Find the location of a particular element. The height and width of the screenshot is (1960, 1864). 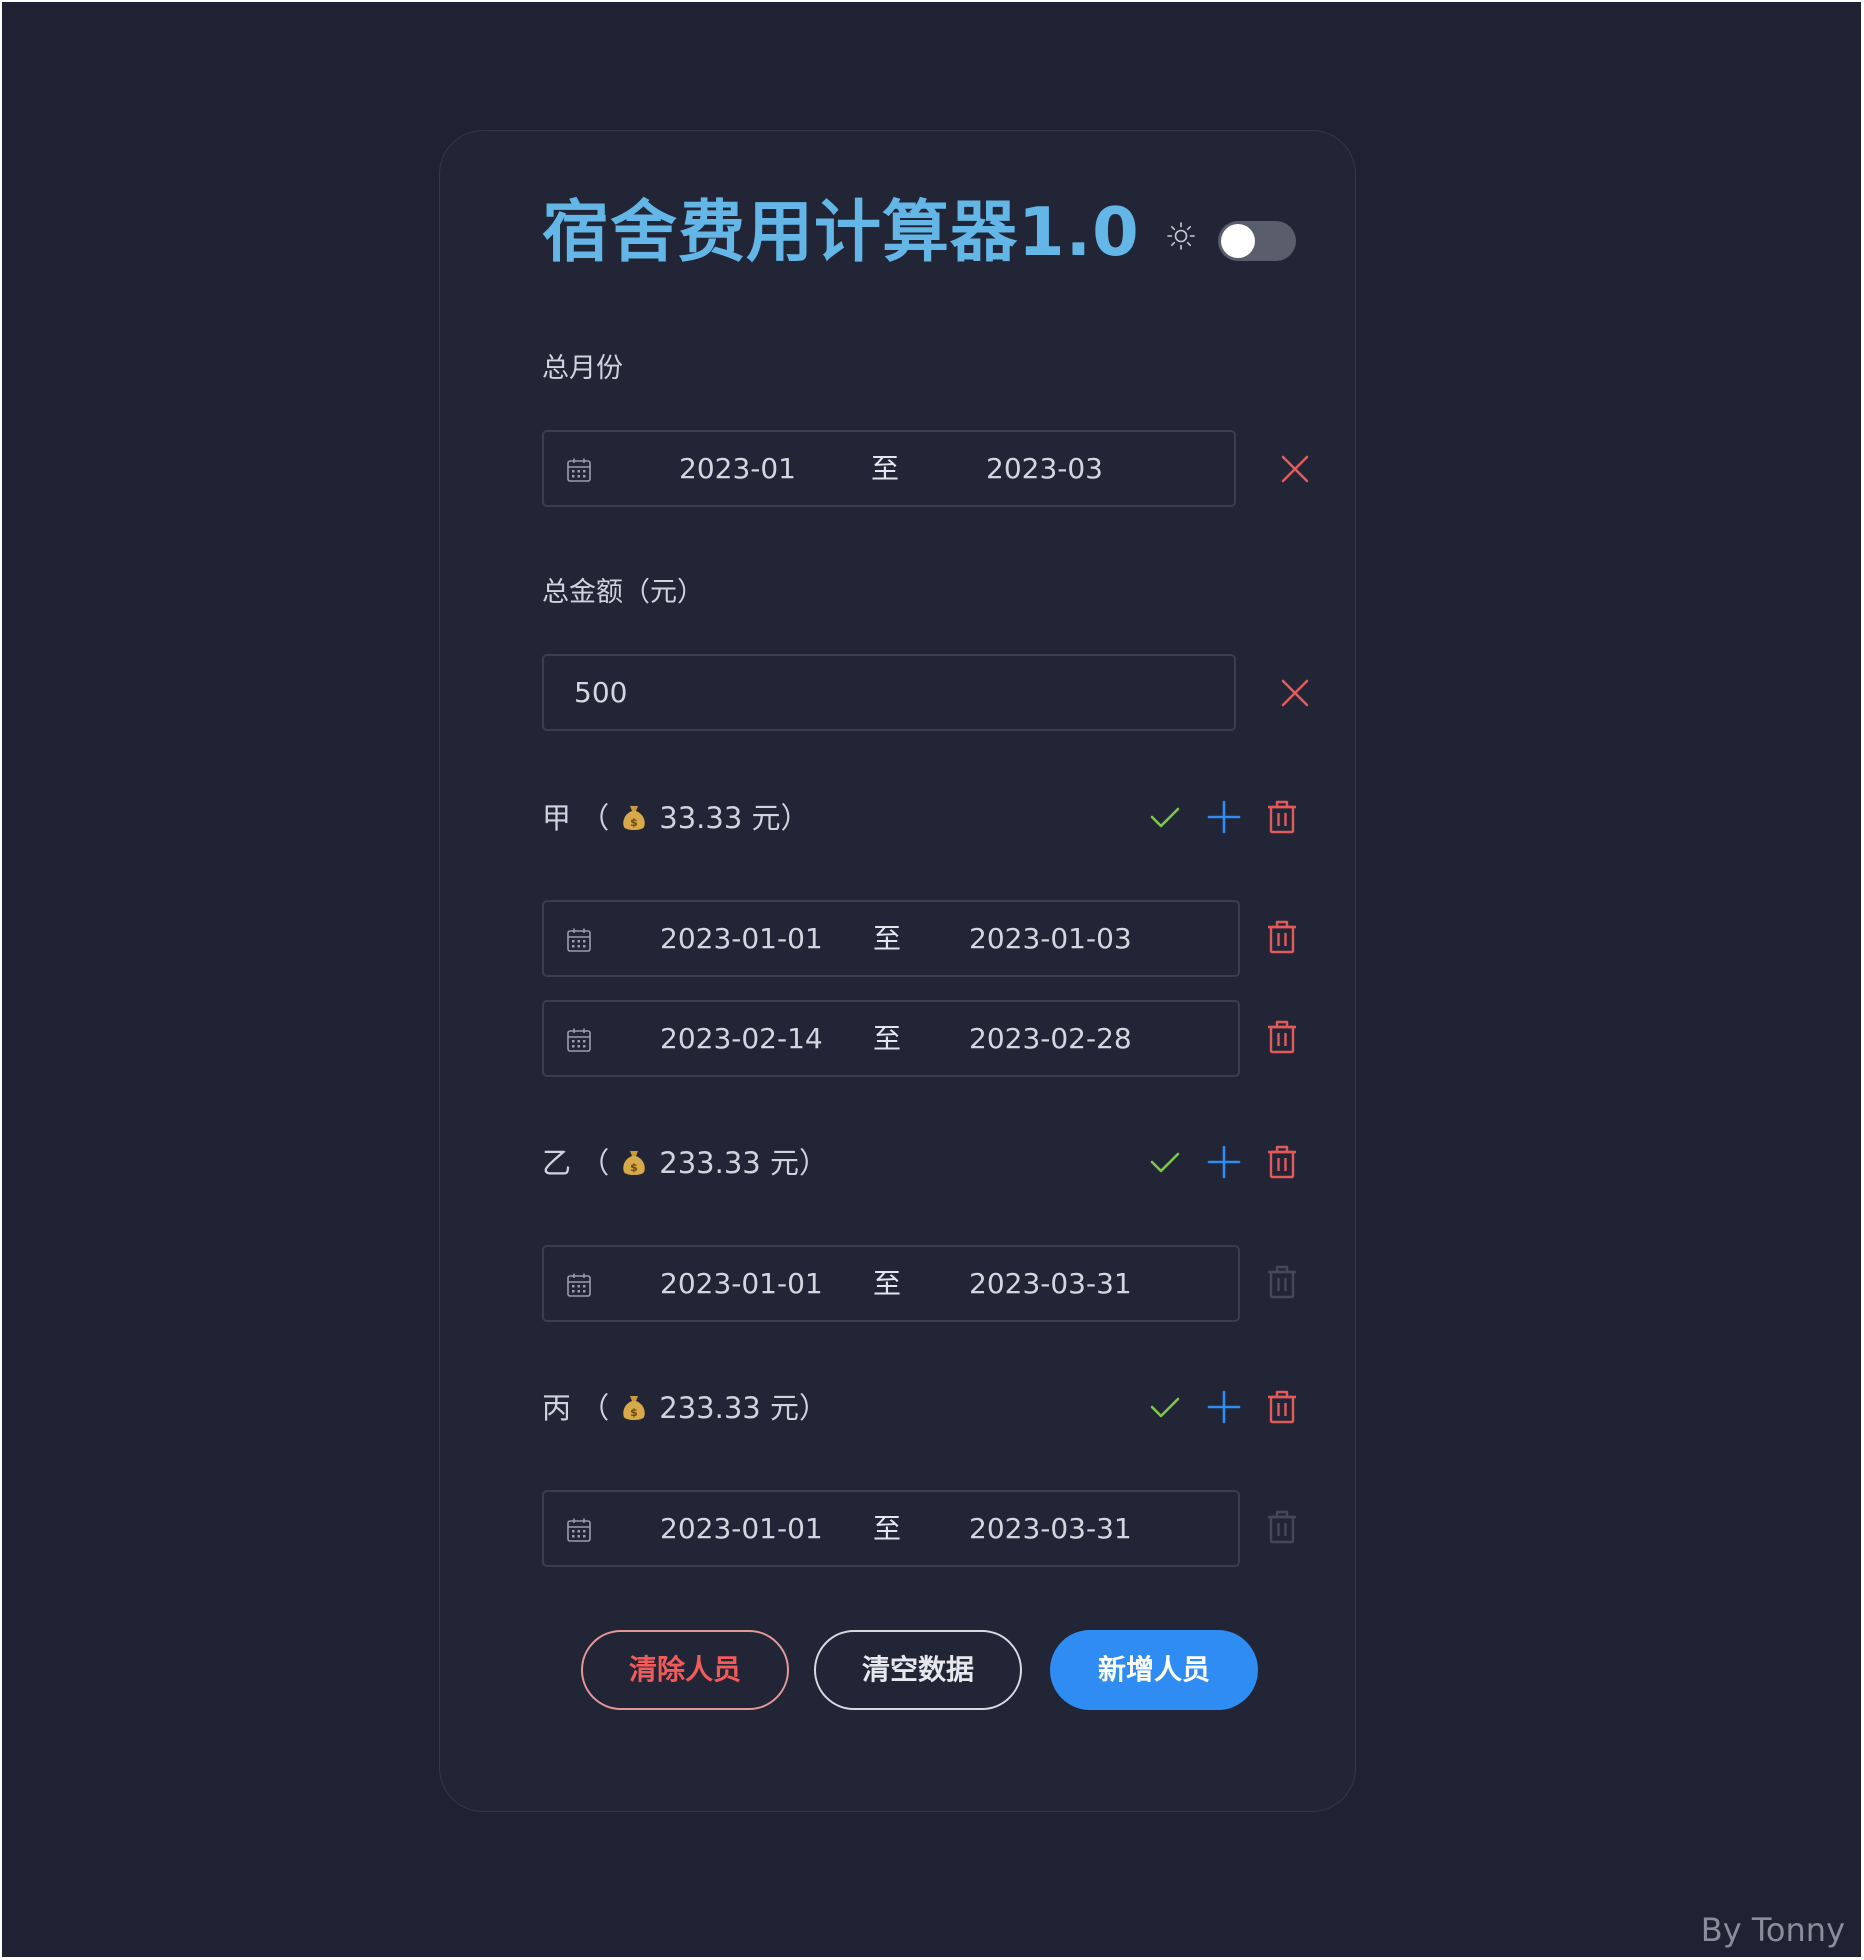

date-range-picker: 2023-02-14 至 2023-02-28 is located at coordinates (891, 1038).